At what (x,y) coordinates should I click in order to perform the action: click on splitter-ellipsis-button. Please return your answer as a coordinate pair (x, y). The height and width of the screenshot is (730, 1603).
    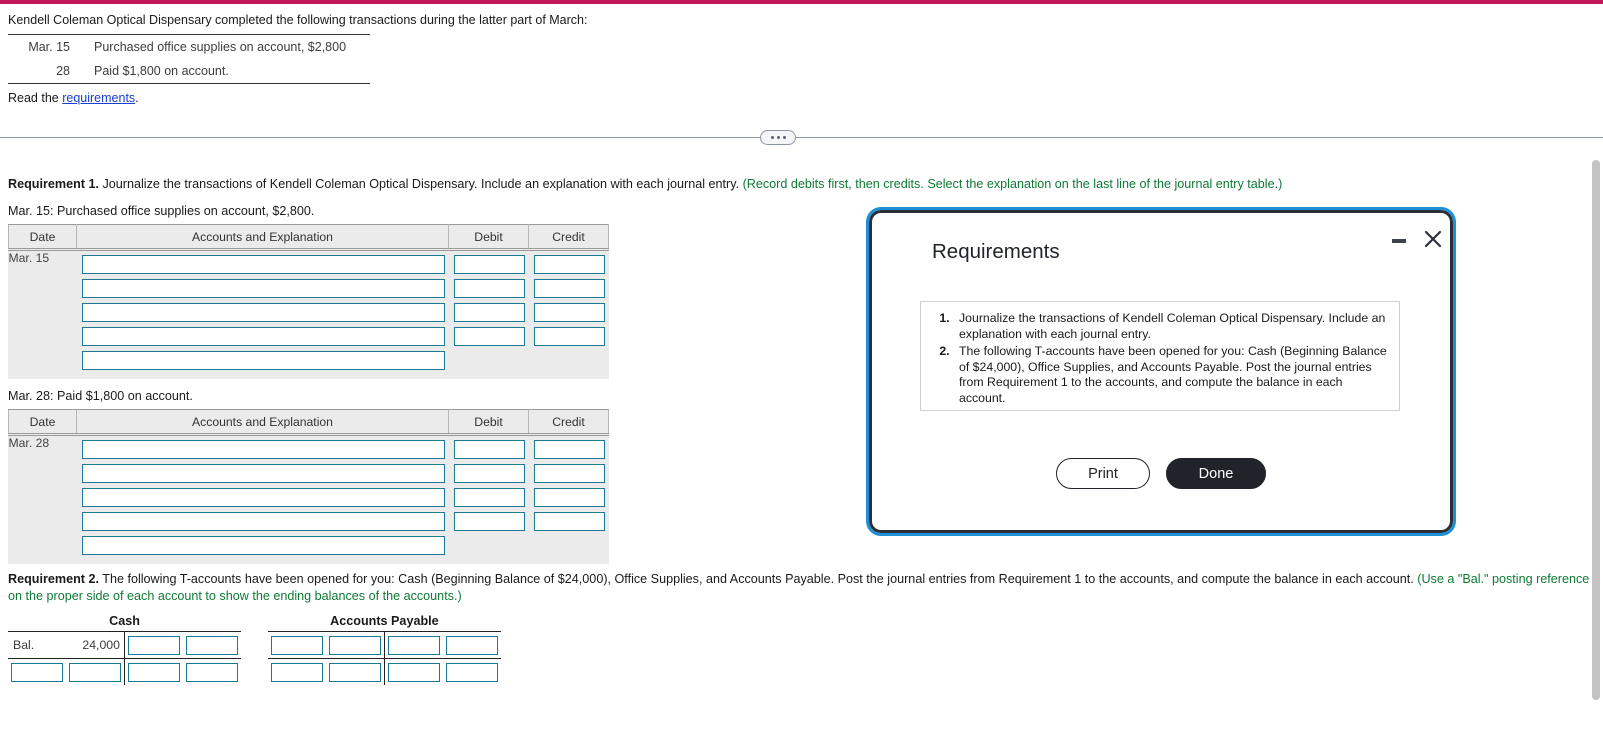
    Looking at the image, I should click on (778, 137).